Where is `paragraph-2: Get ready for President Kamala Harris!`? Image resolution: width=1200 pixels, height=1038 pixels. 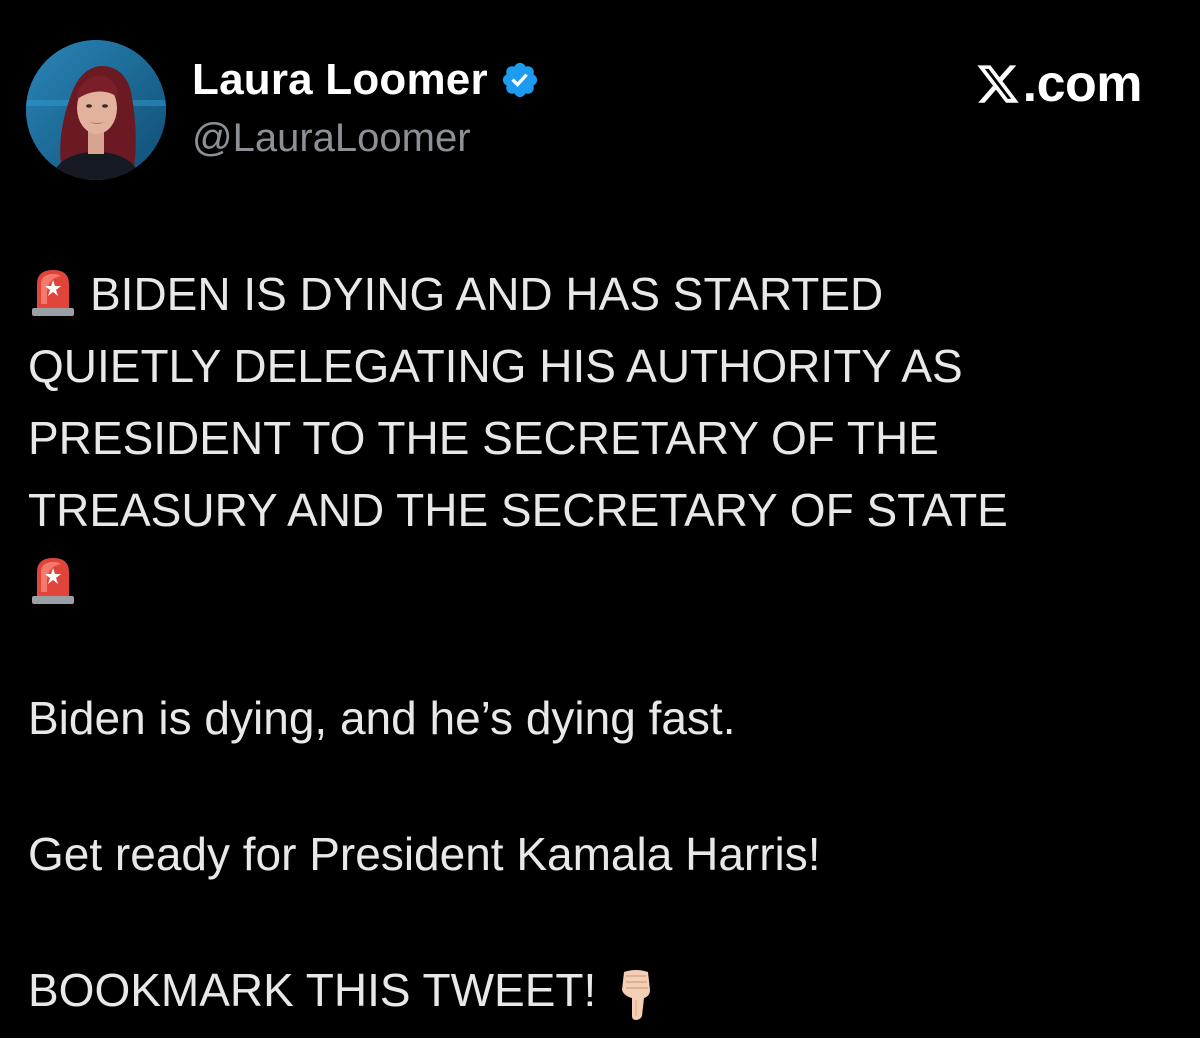 paragraph-2: Get ready for President Kamala Harris! is located at coordinates (424, 854).